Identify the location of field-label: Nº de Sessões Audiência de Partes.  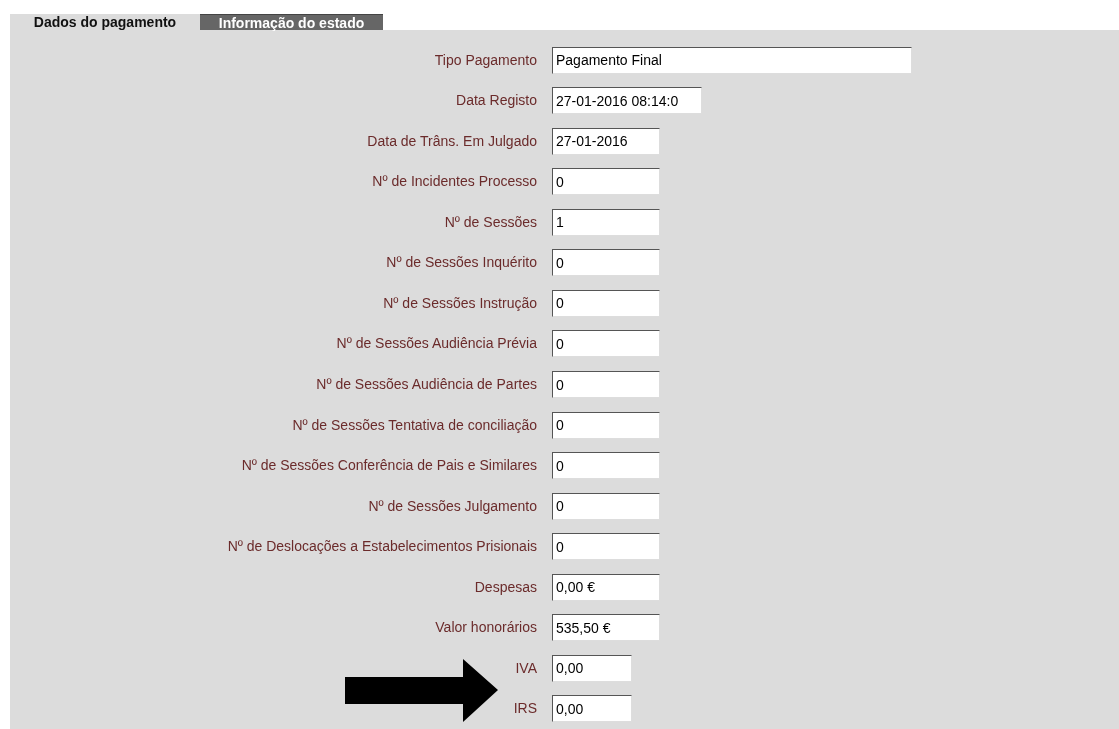
(426, 384).